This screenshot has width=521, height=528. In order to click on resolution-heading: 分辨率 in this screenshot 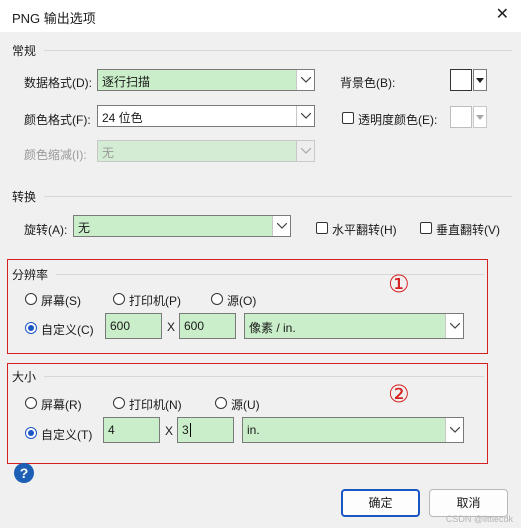, I will do `click(30, 275)`.